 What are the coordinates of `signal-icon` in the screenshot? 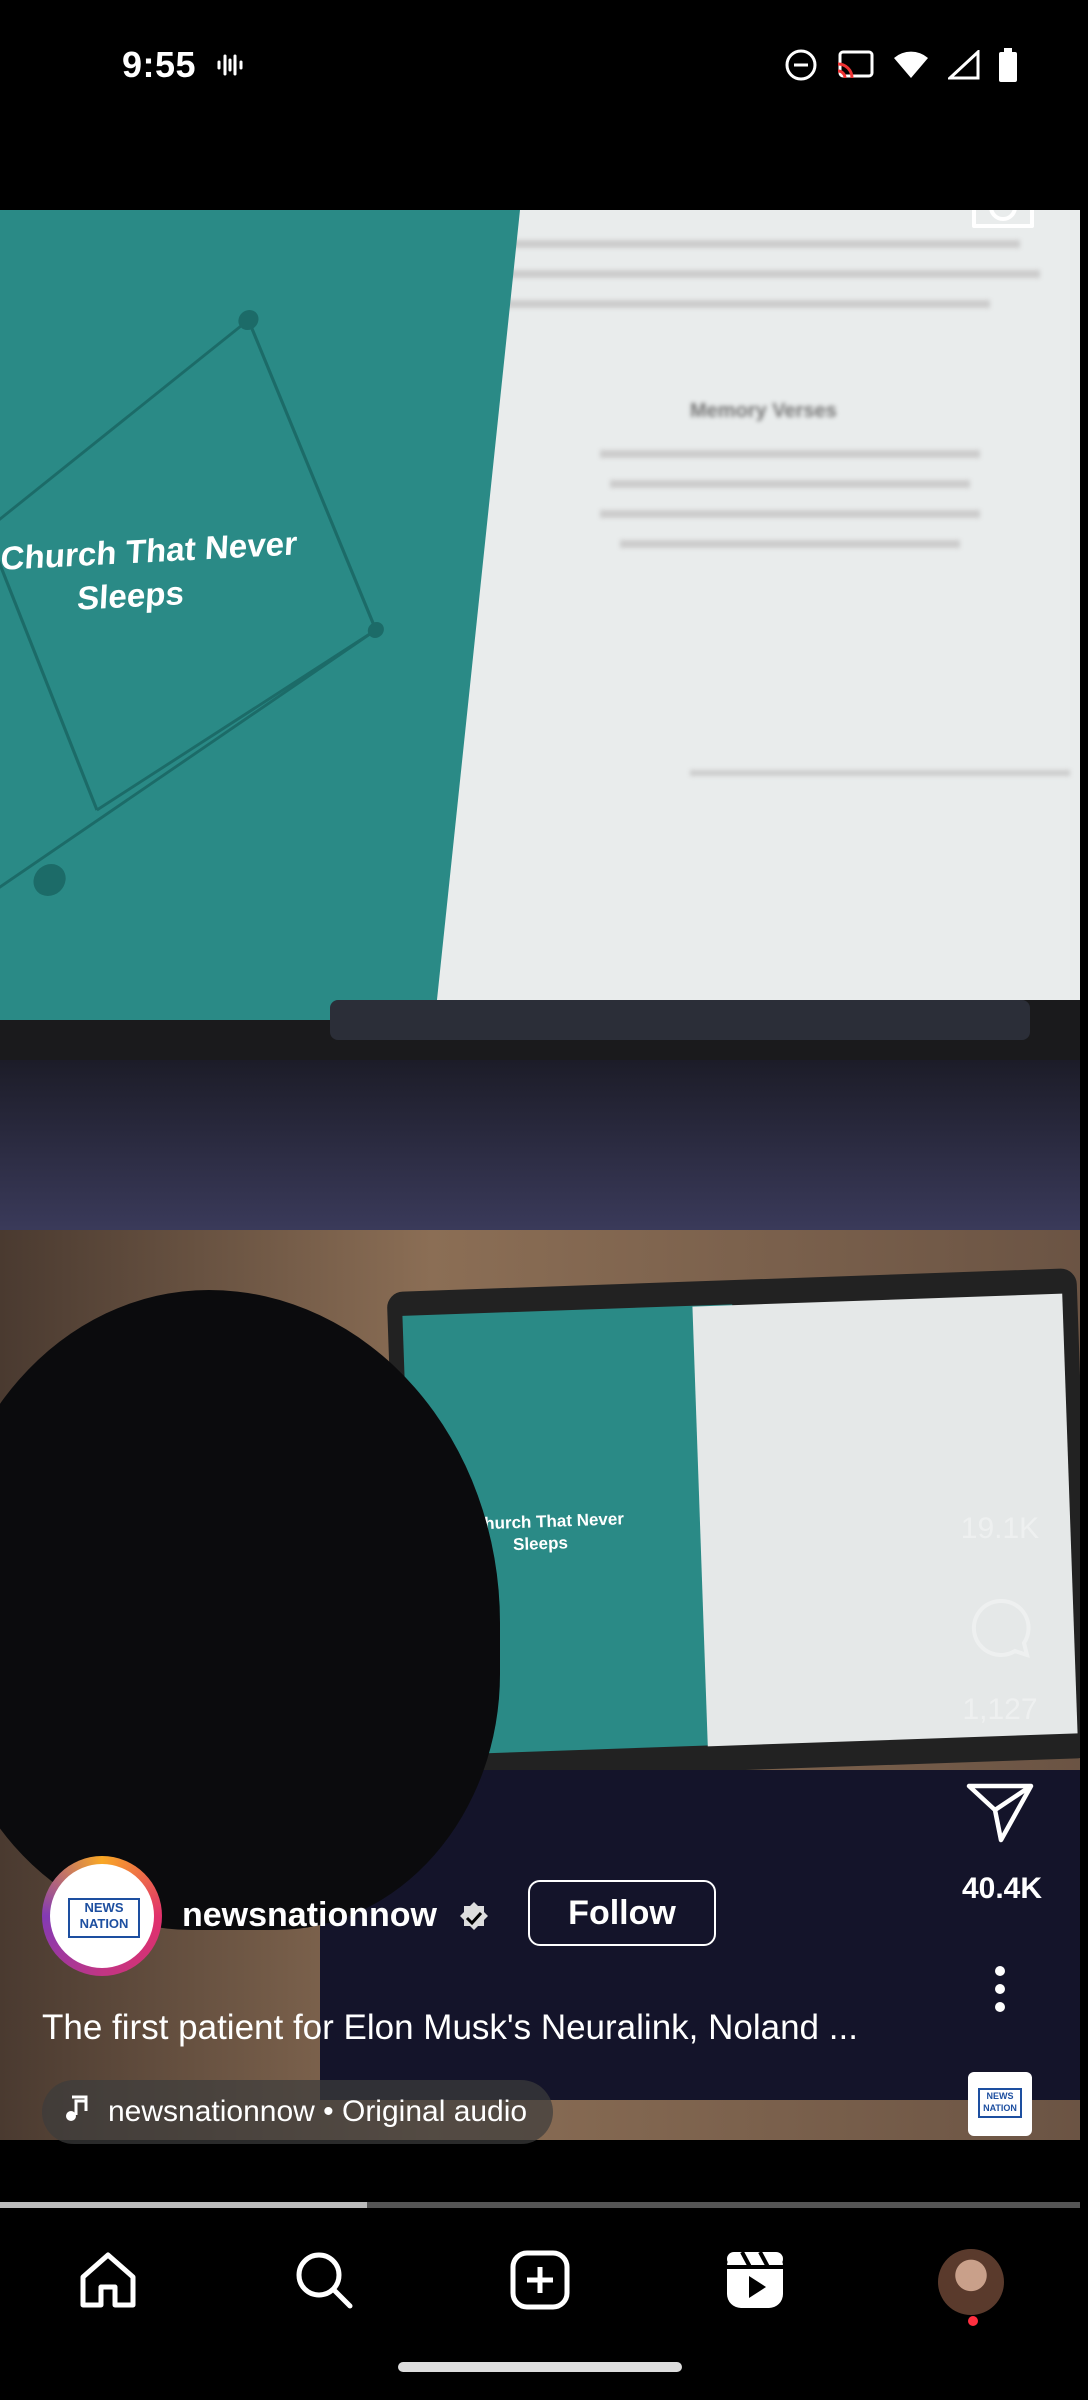 It's located at (963, 66).